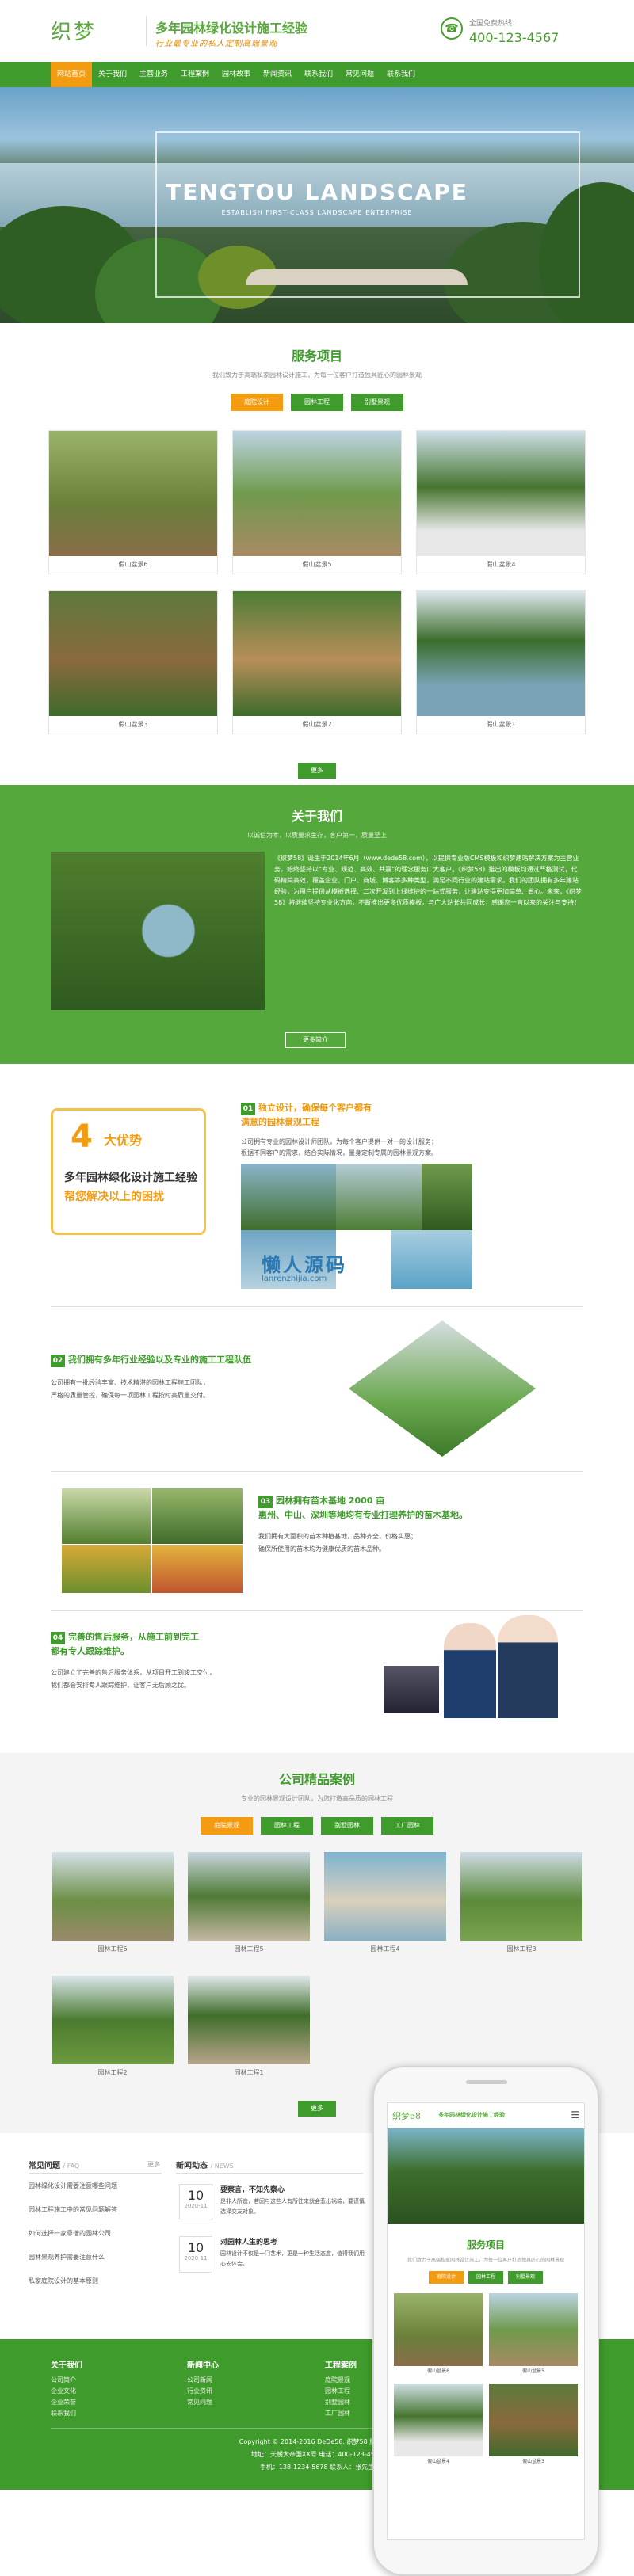 The width and height of the screenshot is (634, 2576). I want to click on news-headline: 要察言，不知先察心, so click(252, 2189).